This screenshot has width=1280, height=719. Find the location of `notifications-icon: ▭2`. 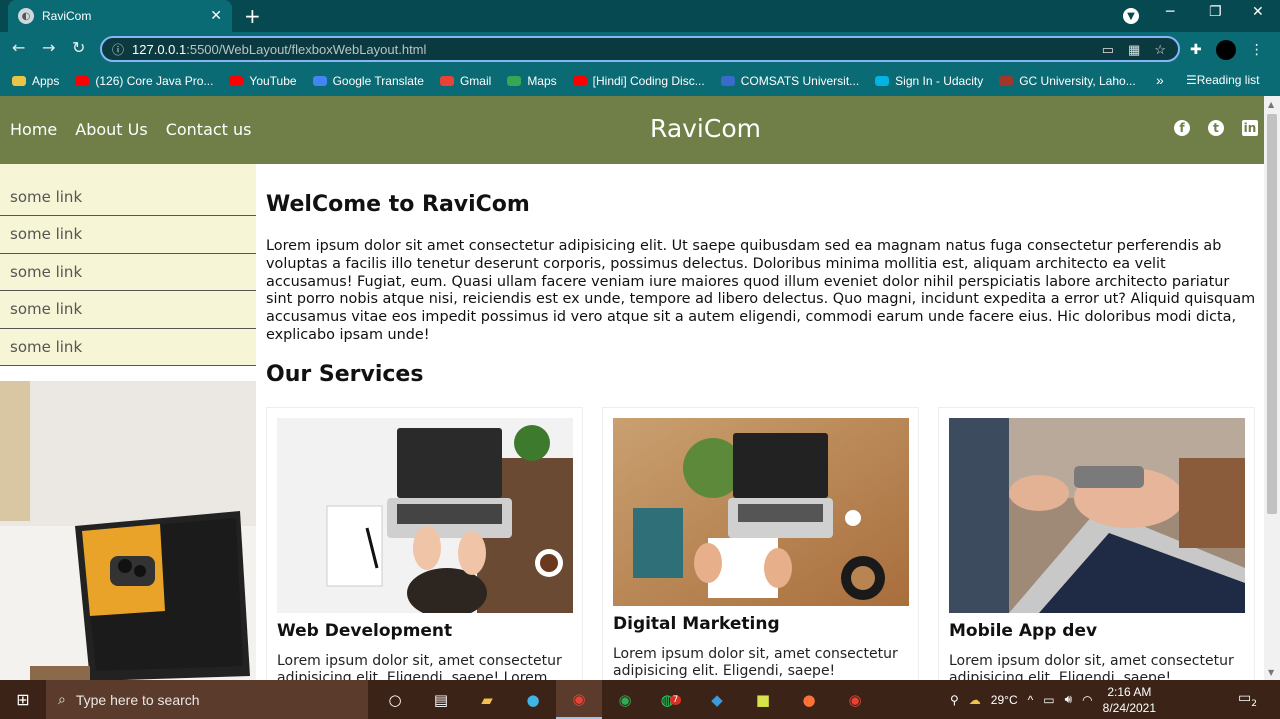

notifications-icon: ▭2 is located at coordinates (1247, 699).